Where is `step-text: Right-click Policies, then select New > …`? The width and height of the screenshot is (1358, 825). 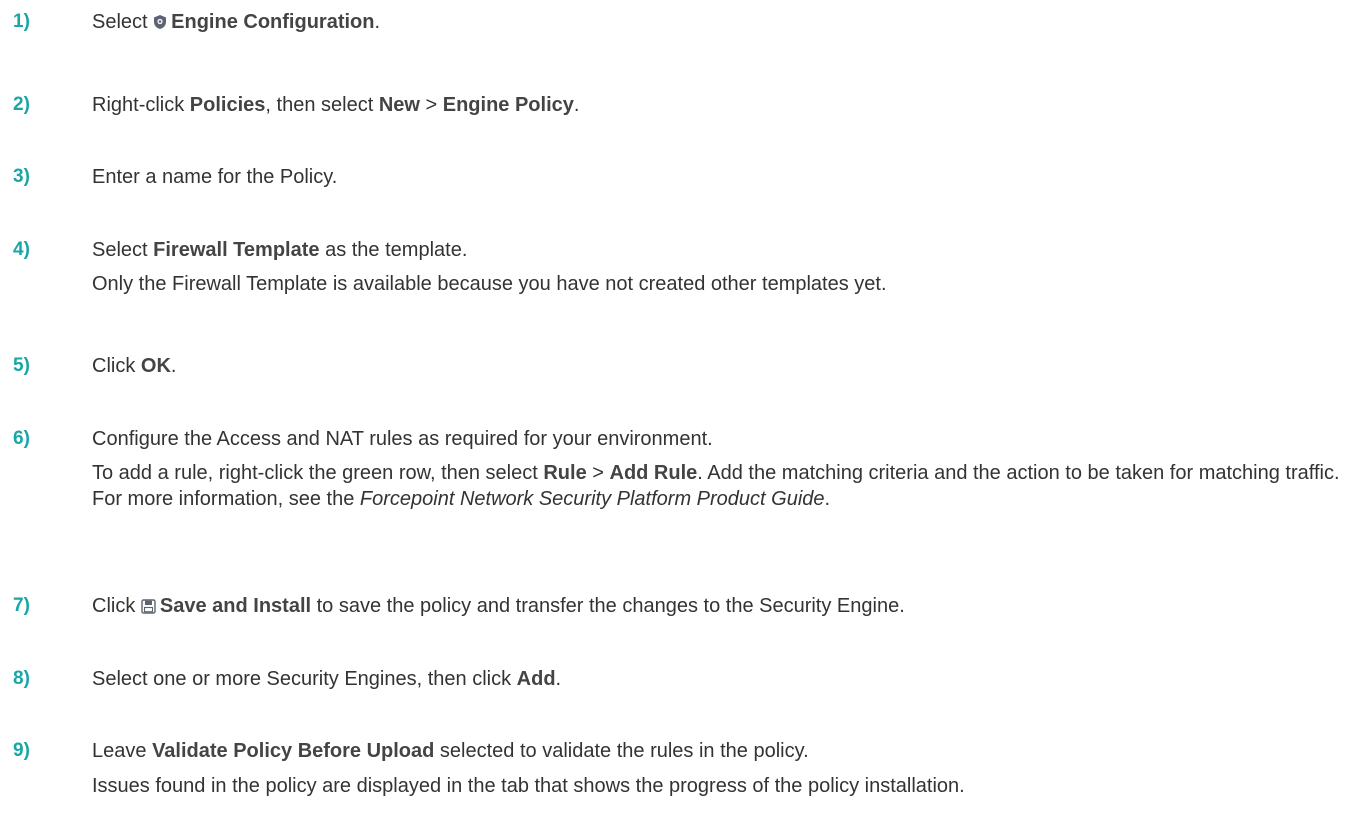 step-text: Right-click Policies, then select New > … is located at coordinates (336, 105).